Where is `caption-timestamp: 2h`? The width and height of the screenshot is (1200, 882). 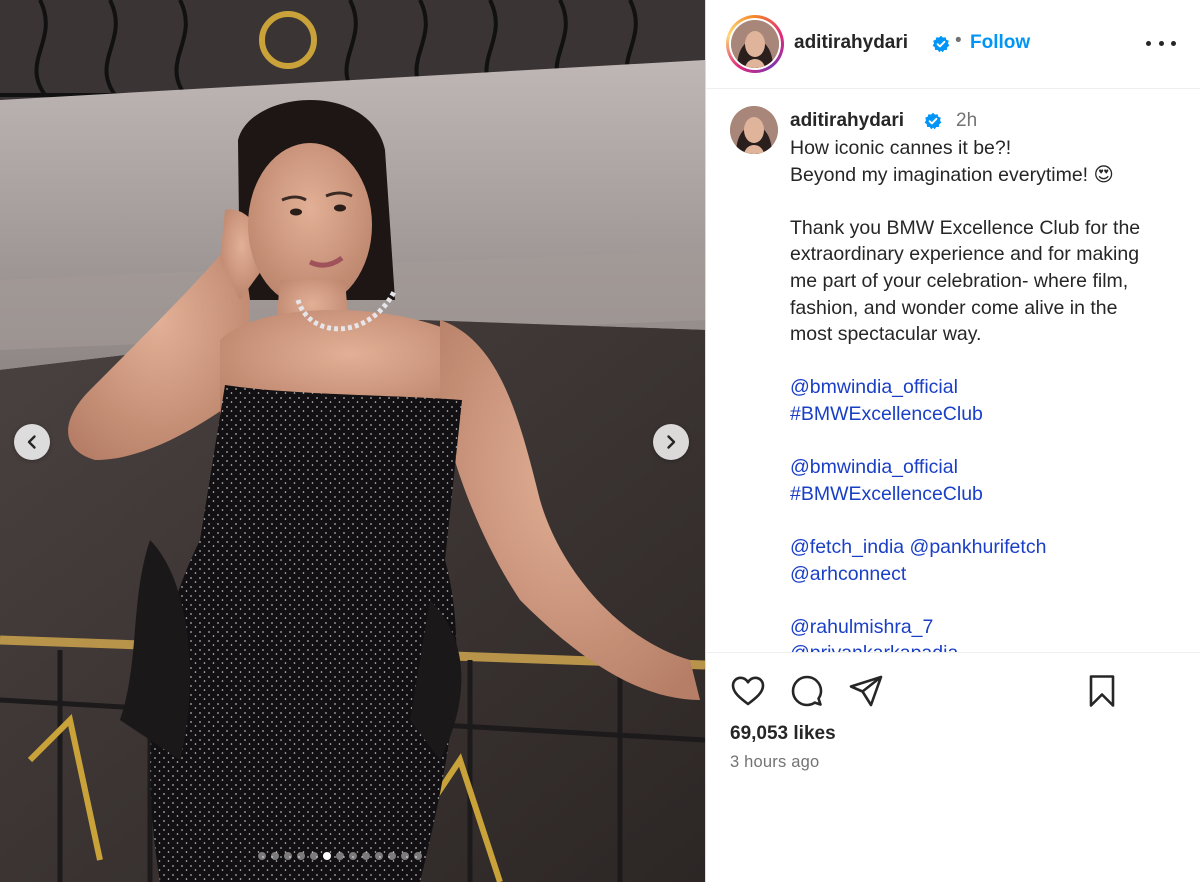
caption-timestamp: 2h is located at coordinates (966, 121).